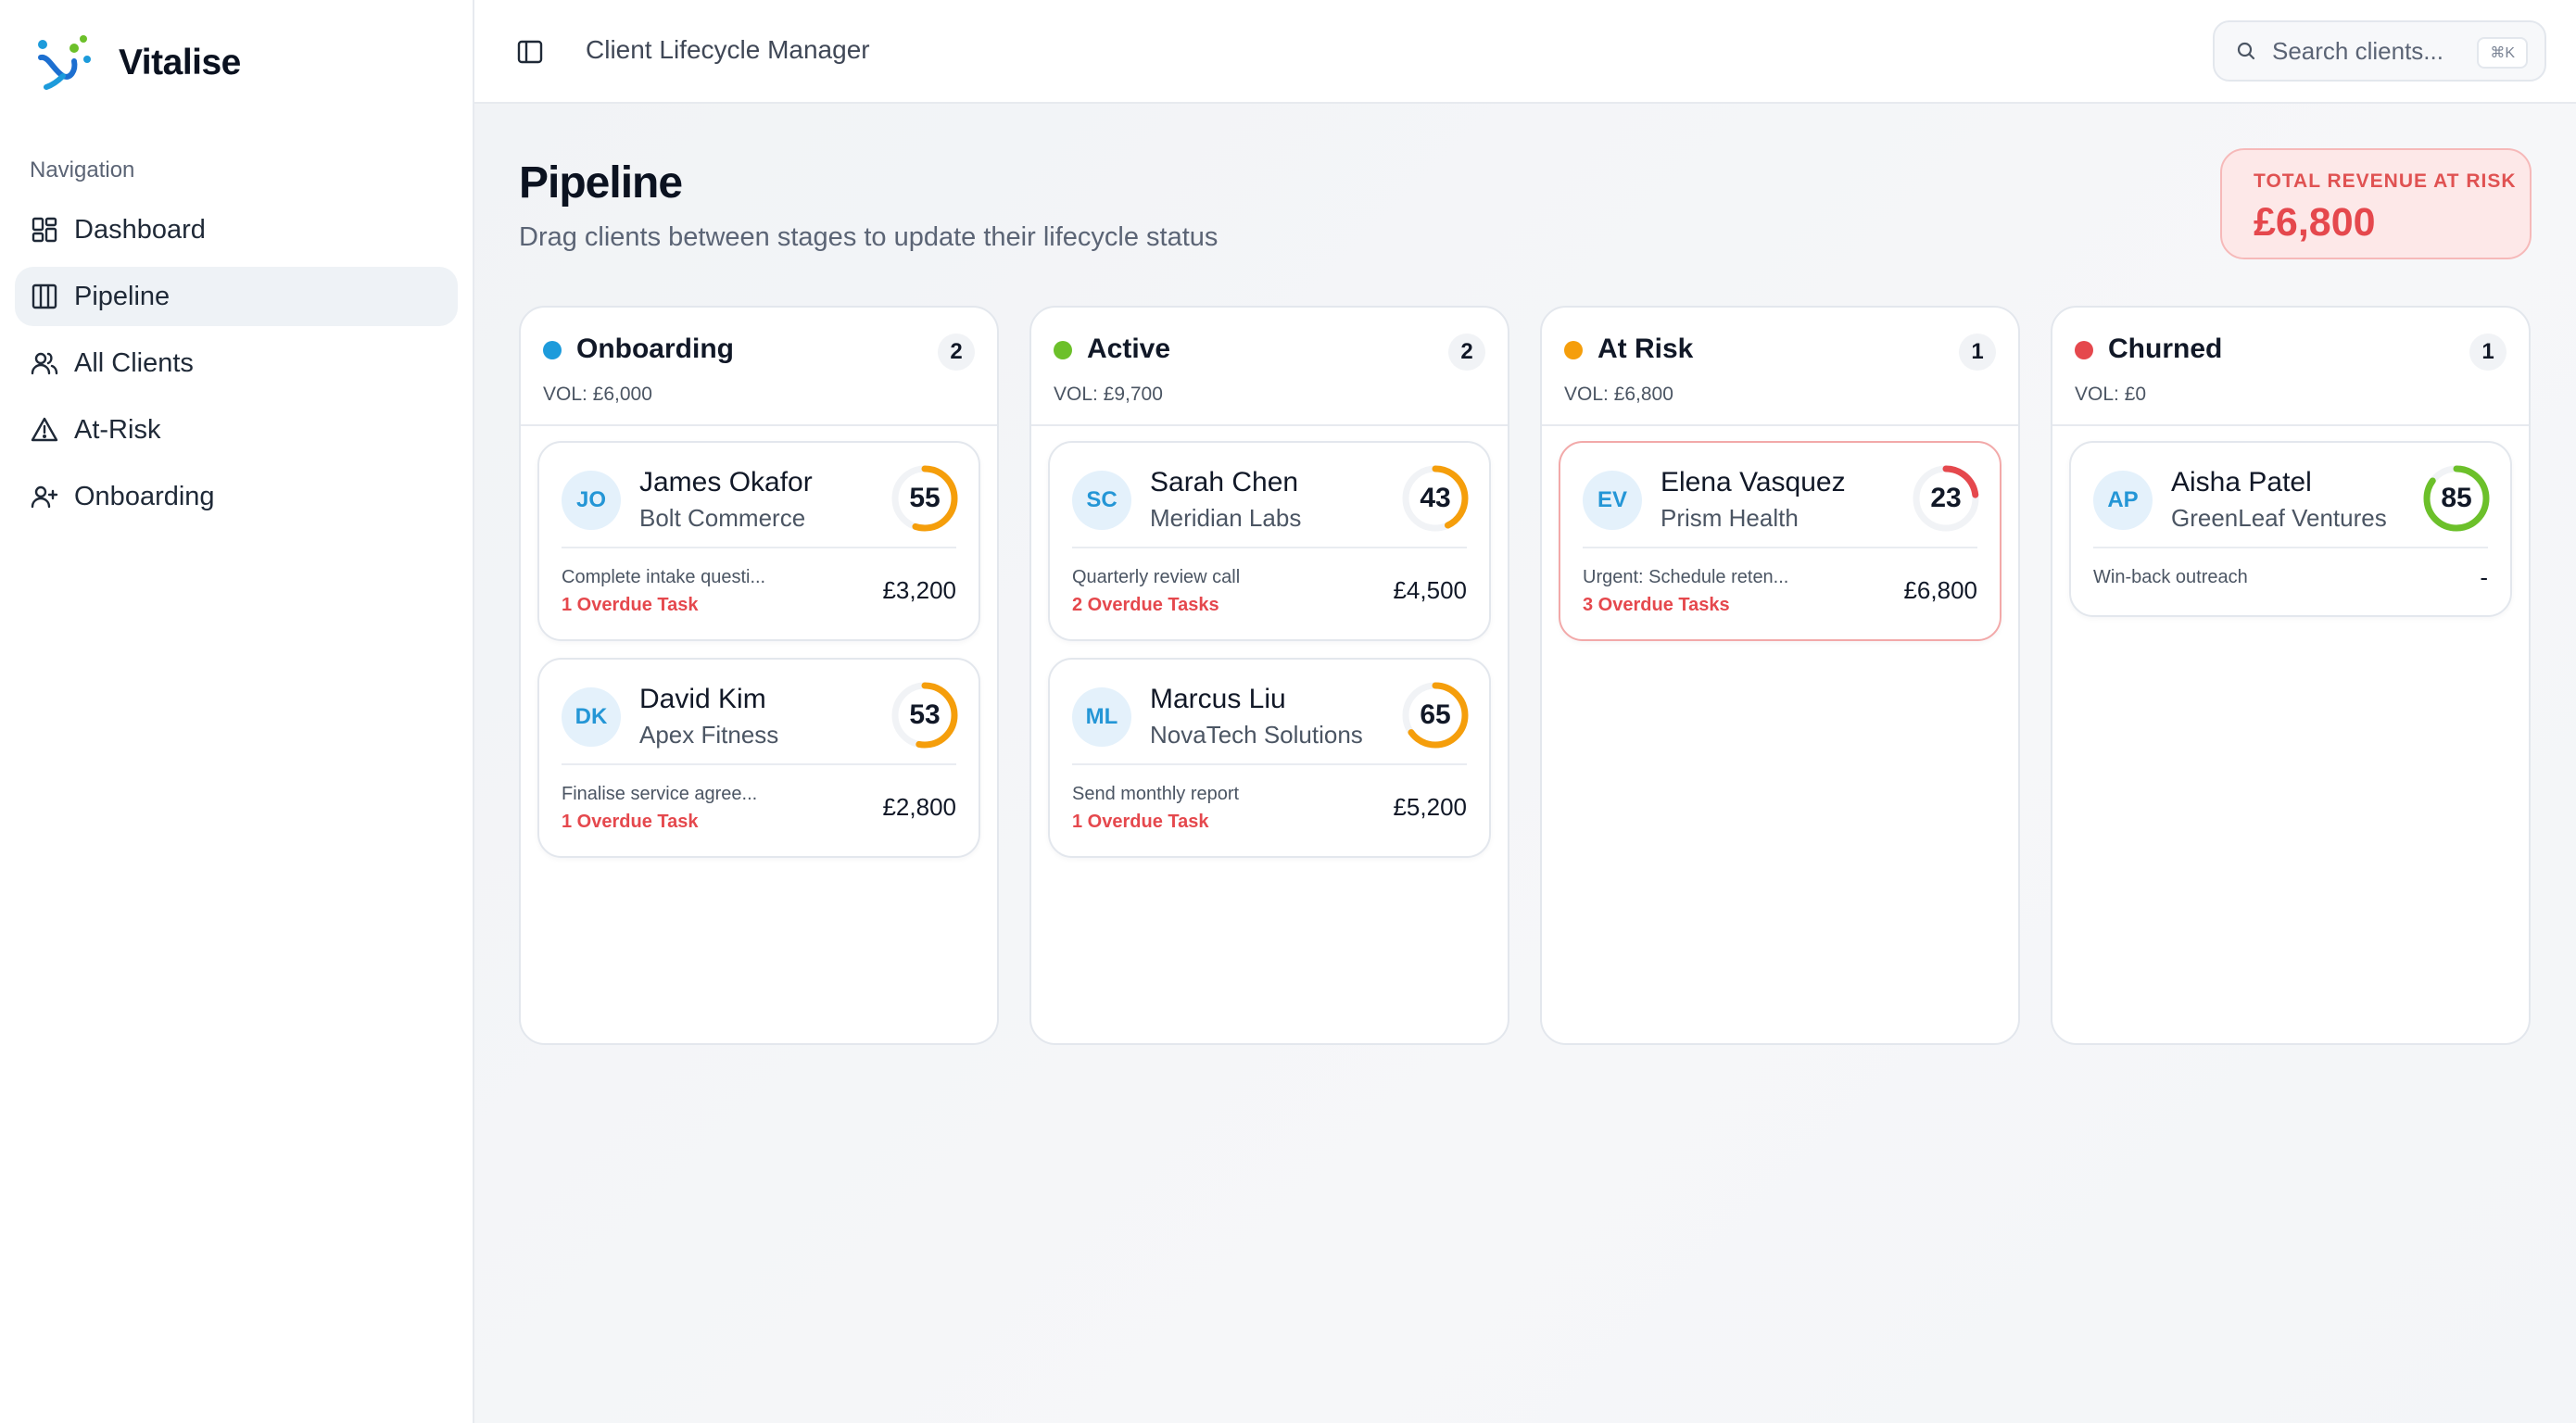 This screenshot has height=1423, width=2576. What do you see at coordinates (45, 230) in the screenshot?
I see `dashboard-icon` at bounding box center [45, 230].